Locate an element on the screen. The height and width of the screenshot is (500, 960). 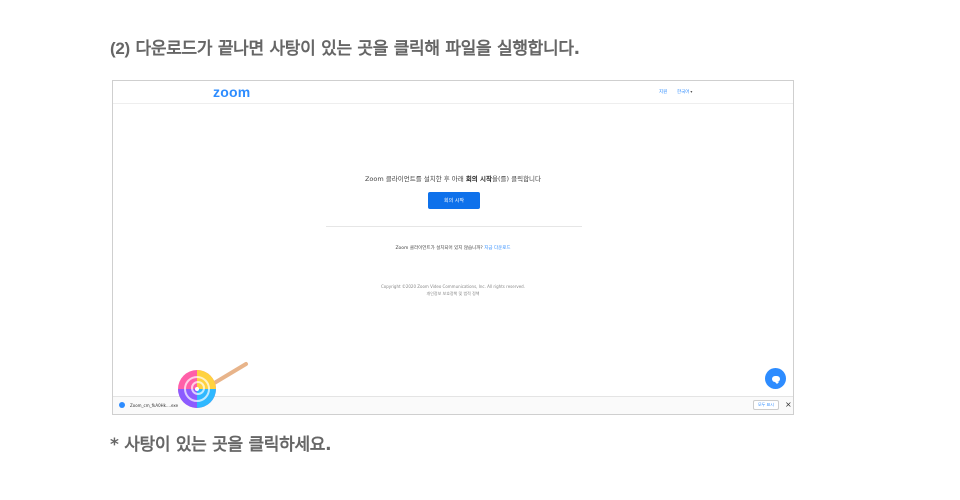
step-text: 다운로드가 끝나면 사탕이 있는 곳을 클릭해 파일을 실행합니다. is located at coordinates (358, 49).